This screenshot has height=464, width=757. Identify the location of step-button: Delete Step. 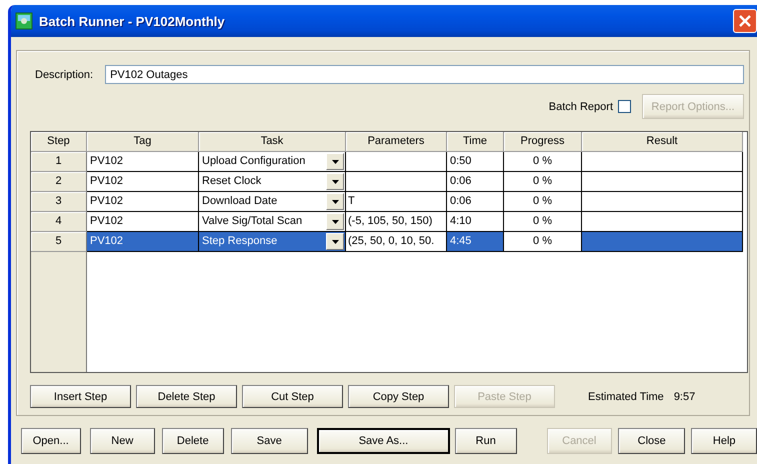
(186, 396).